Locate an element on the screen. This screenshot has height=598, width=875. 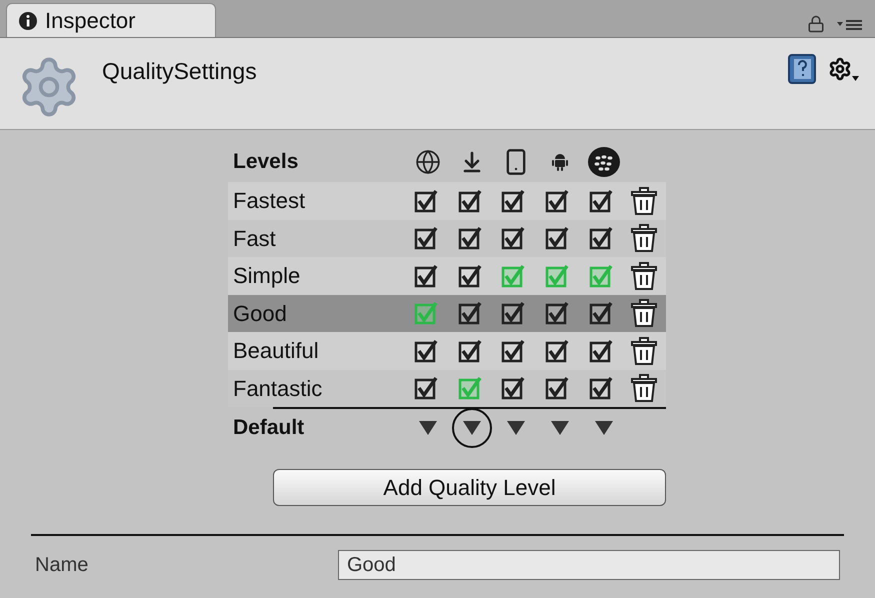
quality-level-row: Good is located at coordinates (447, 313).